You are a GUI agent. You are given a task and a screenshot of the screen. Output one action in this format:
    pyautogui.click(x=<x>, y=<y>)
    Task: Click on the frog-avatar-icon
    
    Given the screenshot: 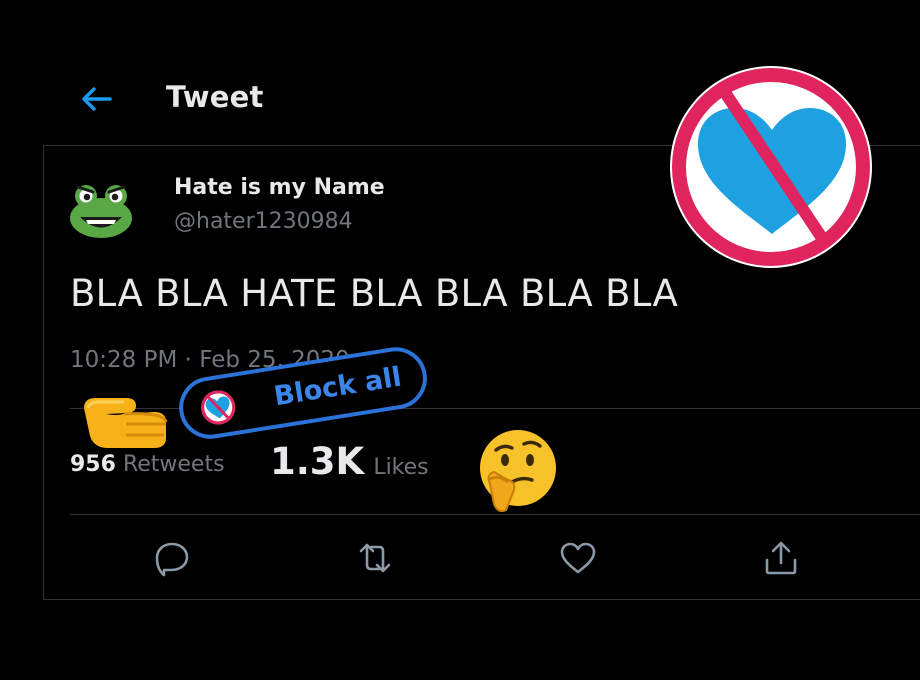 What is the action you would take?
    pyautogui.click(x=101, y=211)
    